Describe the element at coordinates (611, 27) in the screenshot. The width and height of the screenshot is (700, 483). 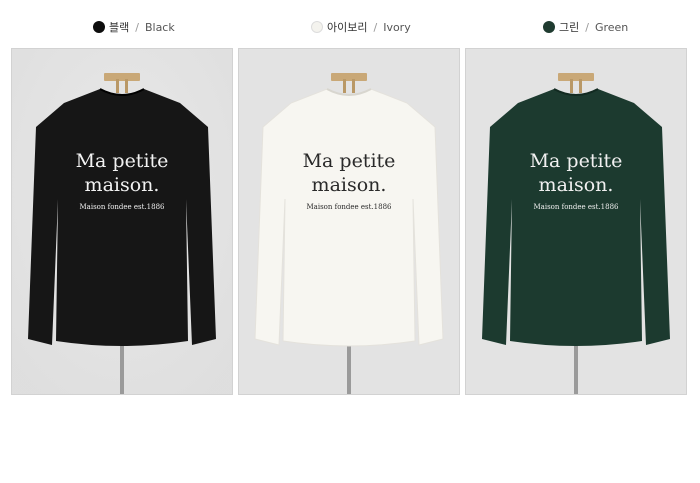
I see `color-english-label: Green` at that location.